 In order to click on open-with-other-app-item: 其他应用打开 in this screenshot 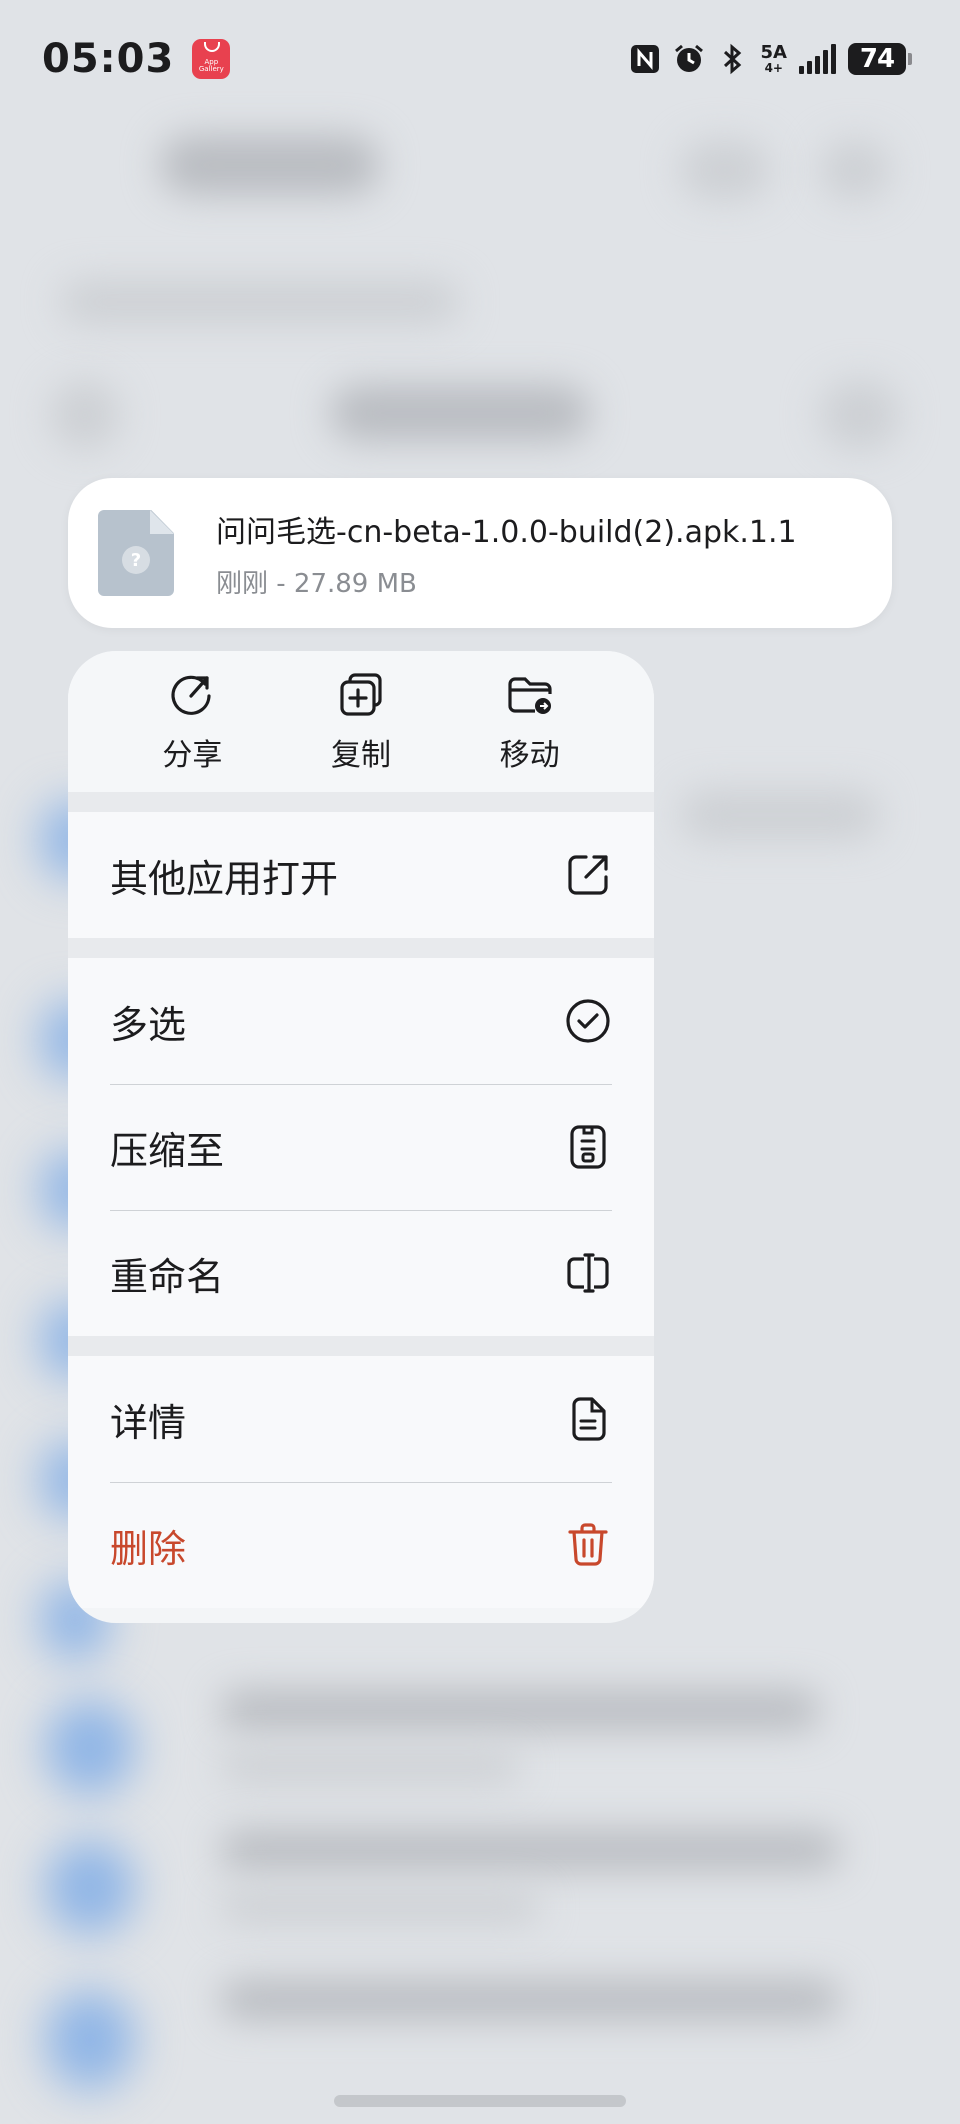, I will do `click(361, 875)`.